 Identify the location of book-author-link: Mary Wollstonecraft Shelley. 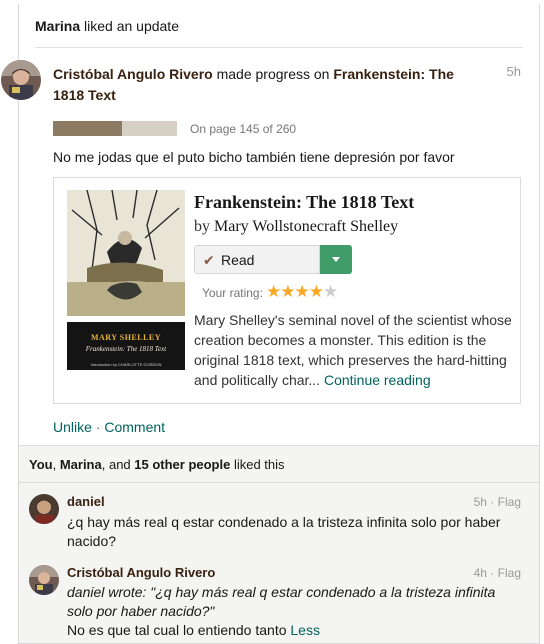
(306, 226).